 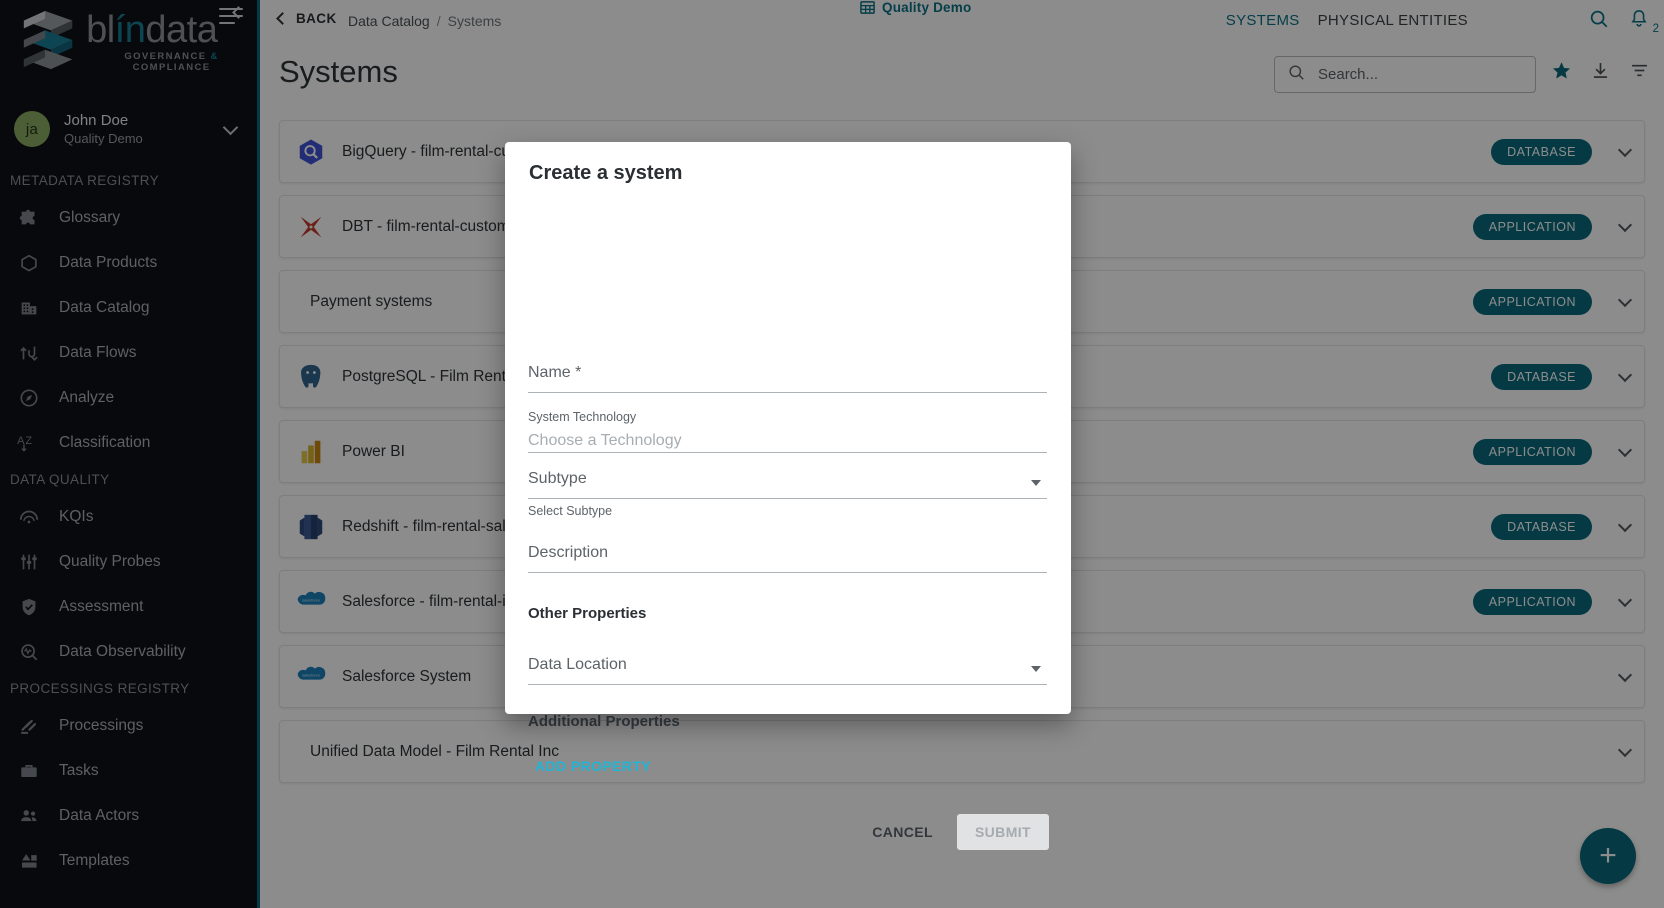 What do you see at coordinates (557, 478) in the screenshot?
I see `subtype-label: Subtype` at bounding box center [557, 478].